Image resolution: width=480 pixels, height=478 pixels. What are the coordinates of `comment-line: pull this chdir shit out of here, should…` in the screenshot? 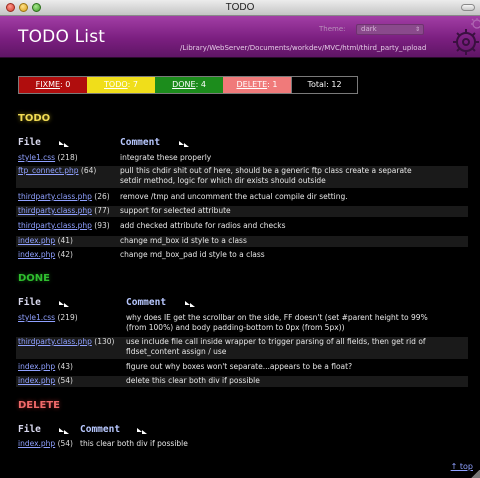 It's located at (266, 170).